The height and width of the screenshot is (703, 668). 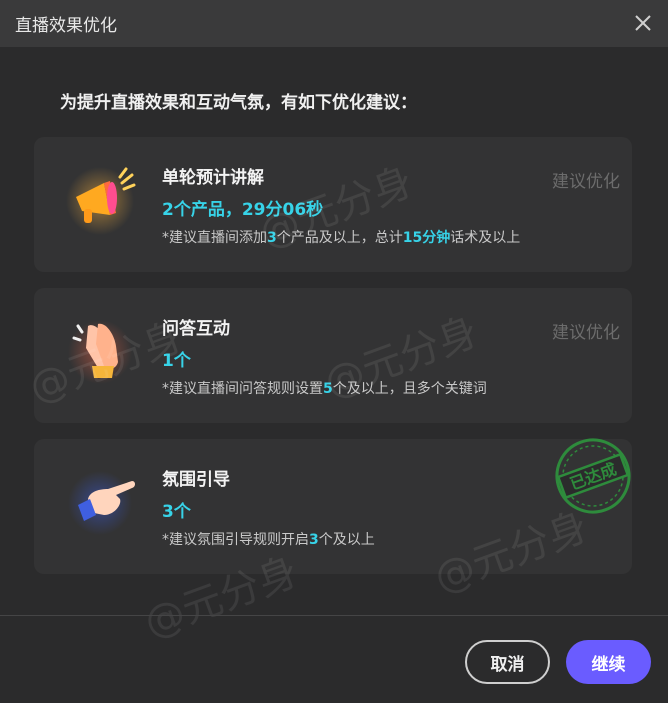 What do you see at coordinates (176, 512) in the screenshot?
I see `card-value: 3个` at bounding box center [176, 512].